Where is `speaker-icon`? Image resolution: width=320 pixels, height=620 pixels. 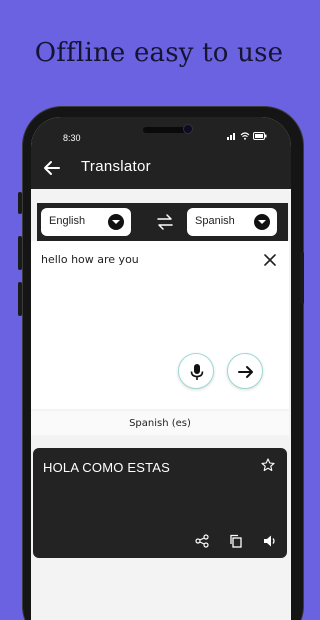
speaker-icon is located at coordinates (270, 541).